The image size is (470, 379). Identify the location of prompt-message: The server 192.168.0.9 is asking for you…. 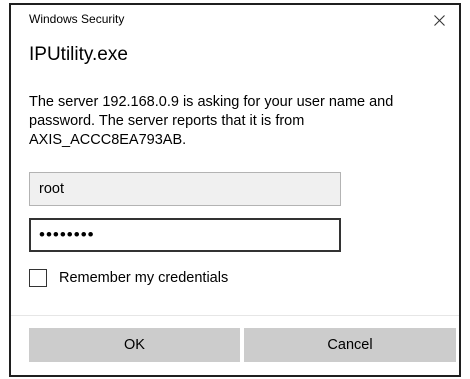
(211, 121).